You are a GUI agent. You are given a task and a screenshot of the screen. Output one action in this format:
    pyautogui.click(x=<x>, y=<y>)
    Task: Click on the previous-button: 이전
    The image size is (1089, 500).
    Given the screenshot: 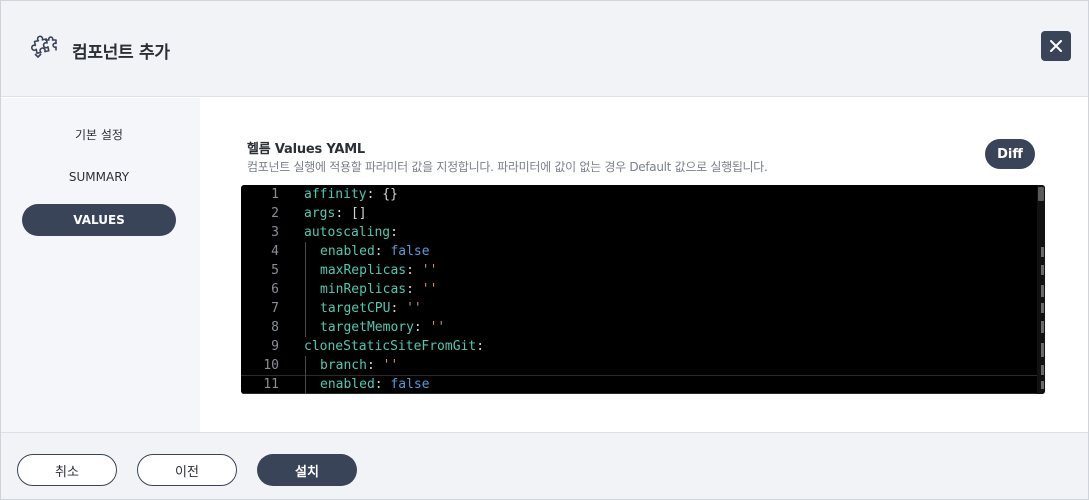 What is the action you would take?
    pyautogui.click(x=187, y=470)
    